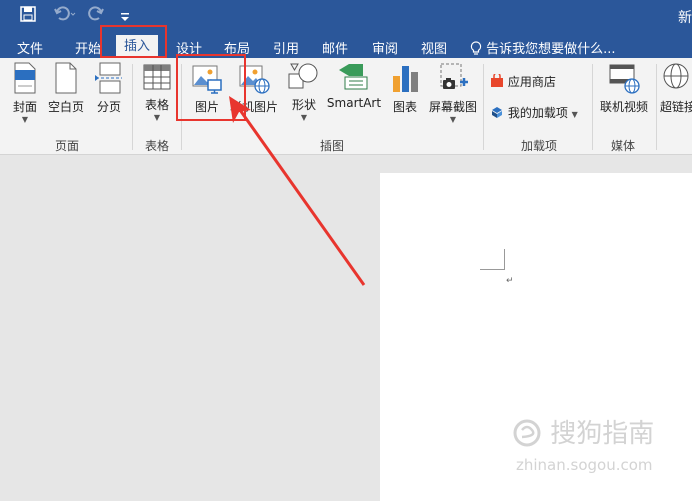 The width and height of the screenshot is (692, 501). Describe the element at coordinates (67, 146) in the screenshot. I see `pages-group-label: 页面` at that location.